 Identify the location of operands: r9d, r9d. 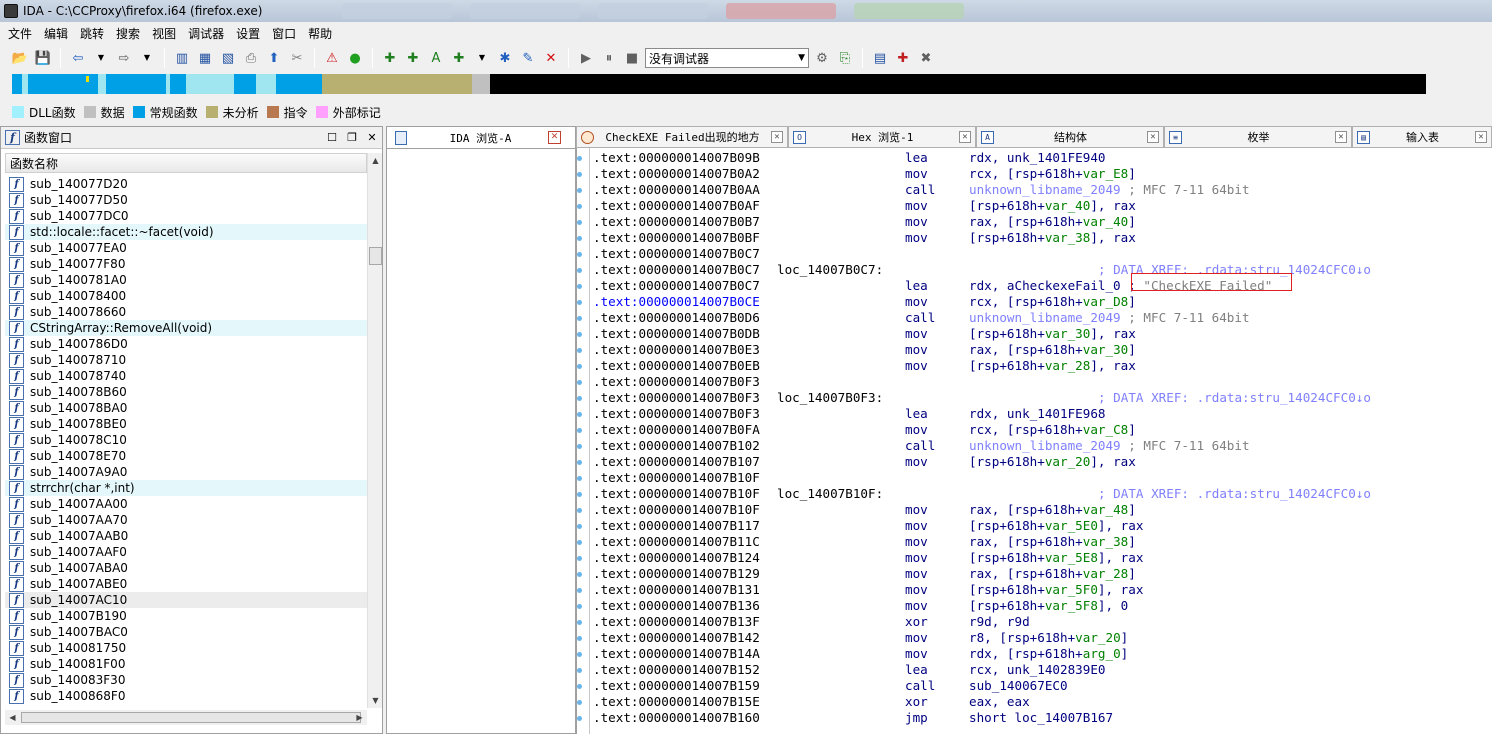
(999, 622).